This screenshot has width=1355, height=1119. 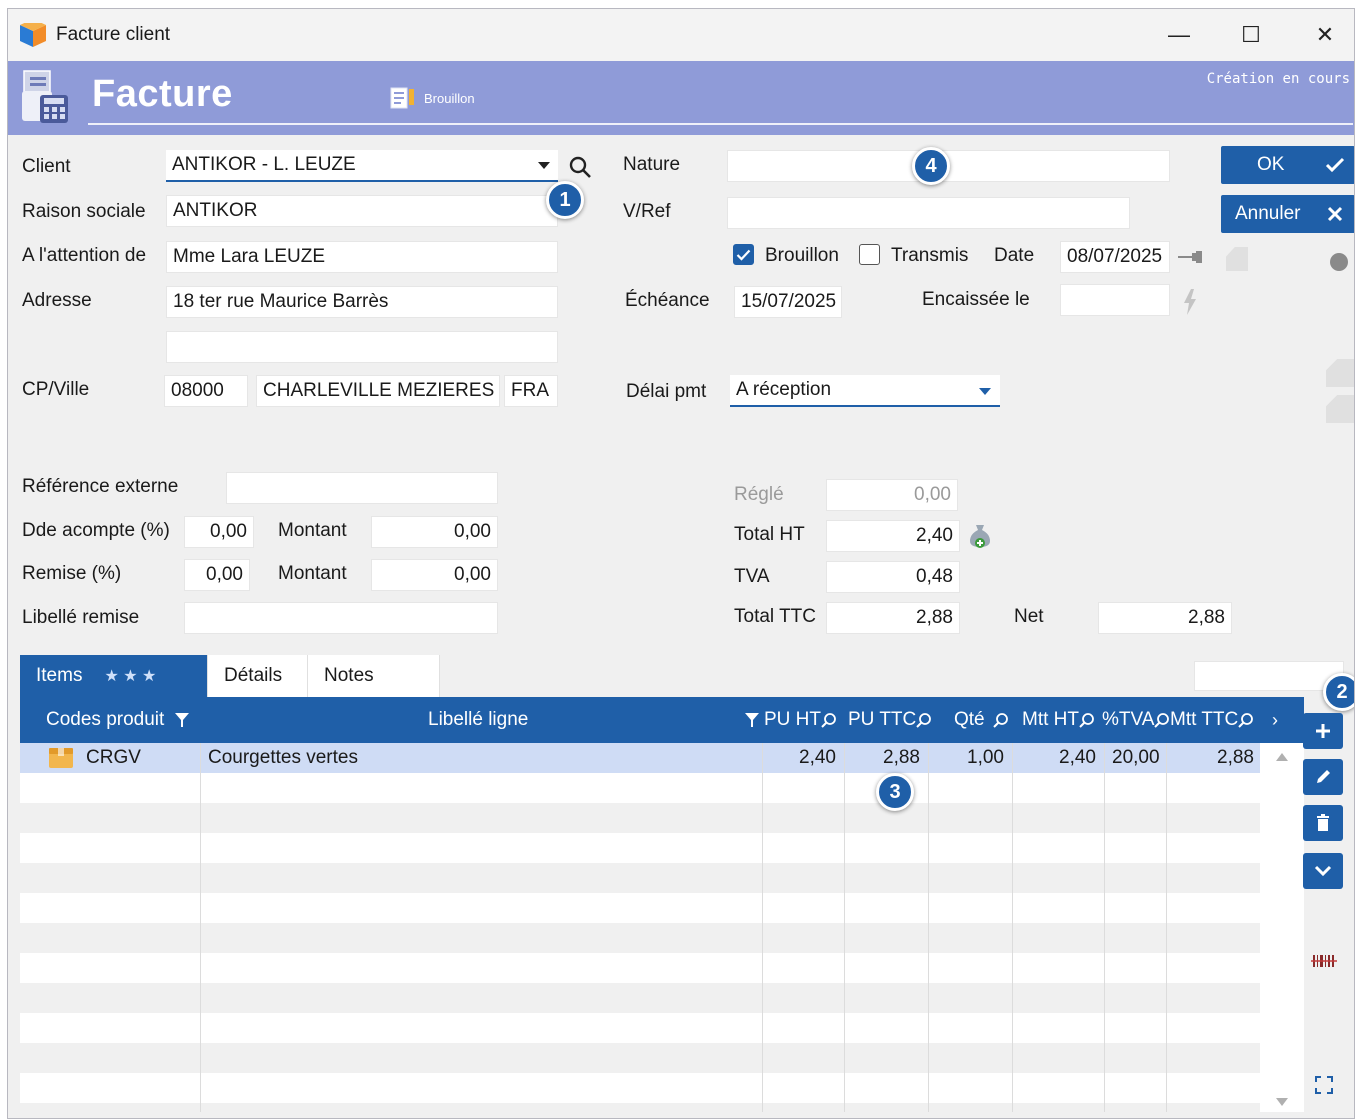 What do you see at coordinates (565, 200) in the screenshot?
I see `callout-badge-1: 1` at bounding box center [565, 200].